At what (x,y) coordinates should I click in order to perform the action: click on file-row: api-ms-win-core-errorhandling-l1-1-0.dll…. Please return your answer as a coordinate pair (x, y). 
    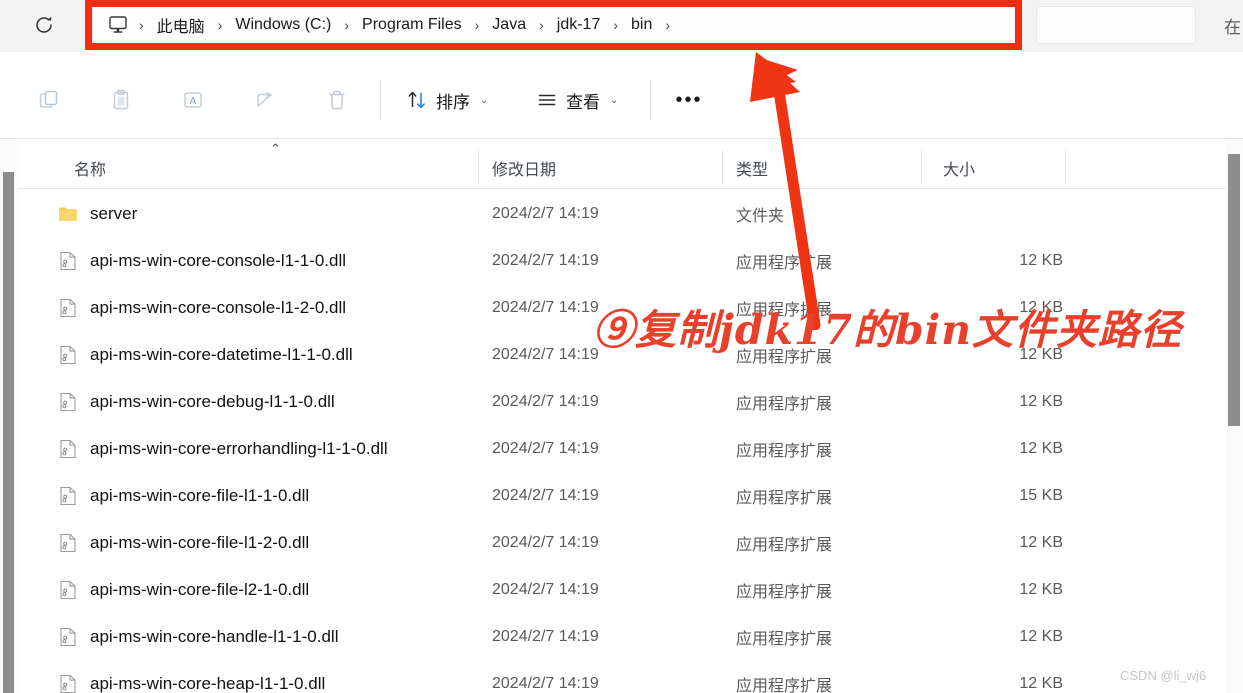
    Looking at the image, I should click on (617, 448).